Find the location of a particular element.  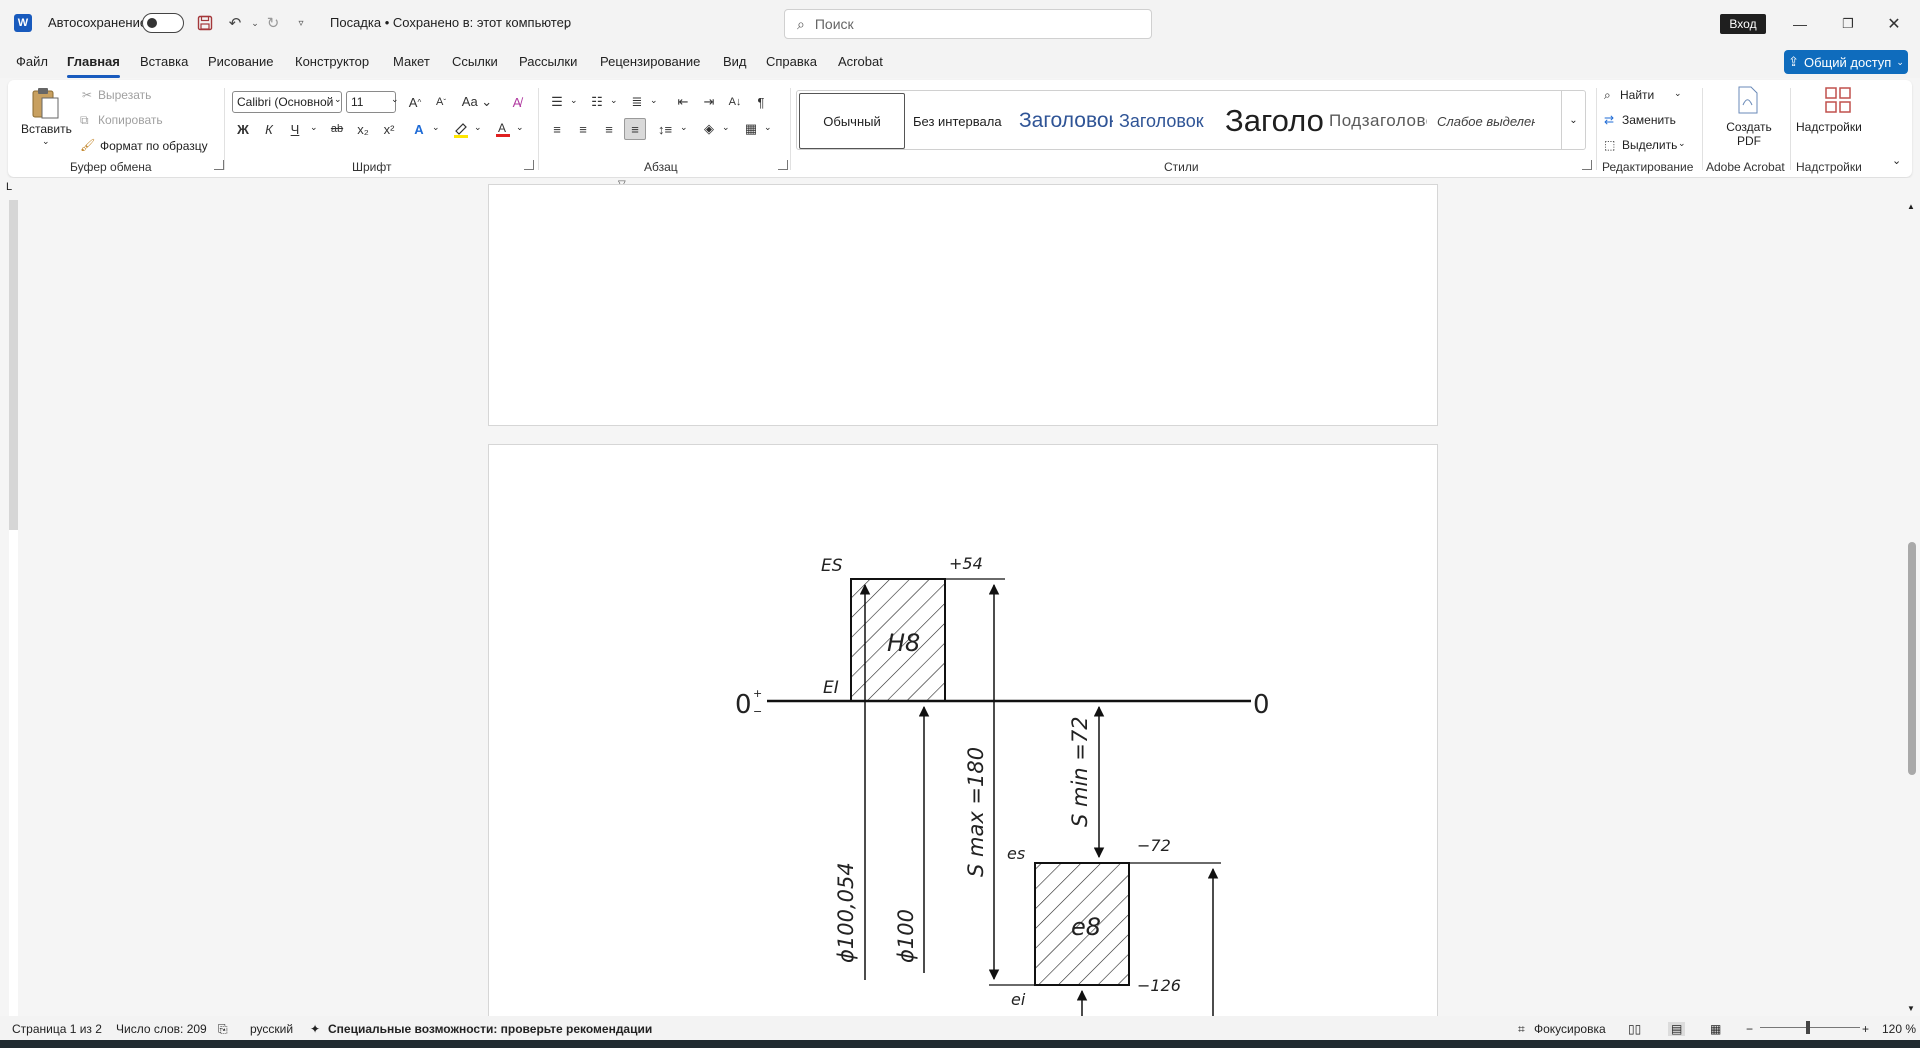

find-label: Найти is located at coordinates (1637, 95).